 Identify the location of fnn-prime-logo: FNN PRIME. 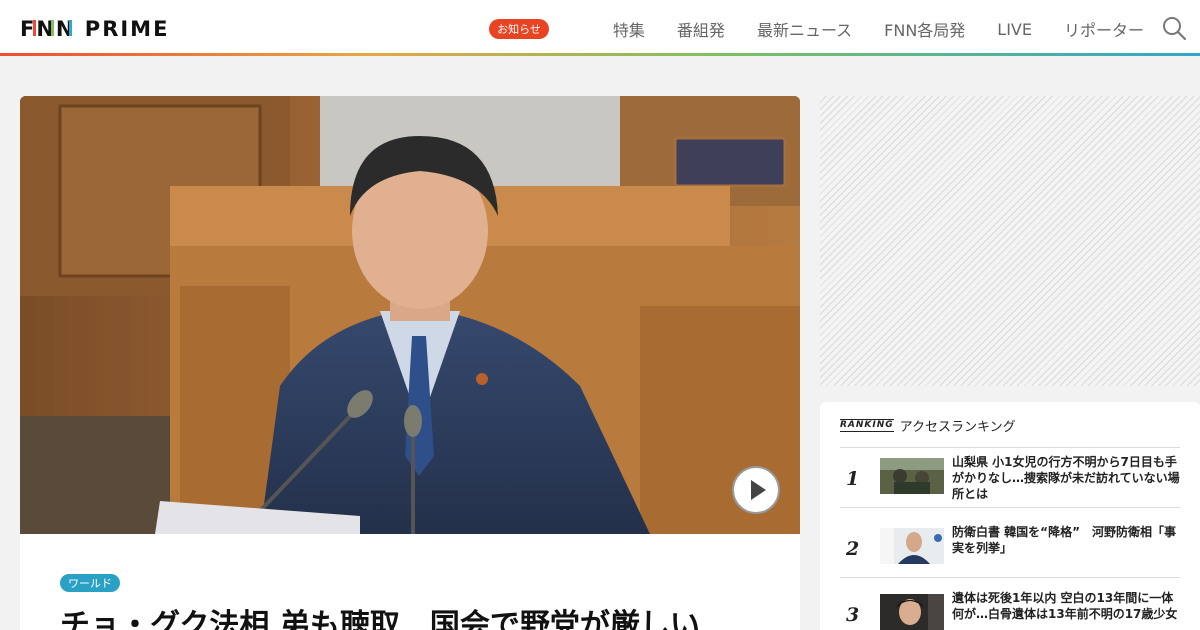
(94, 28).